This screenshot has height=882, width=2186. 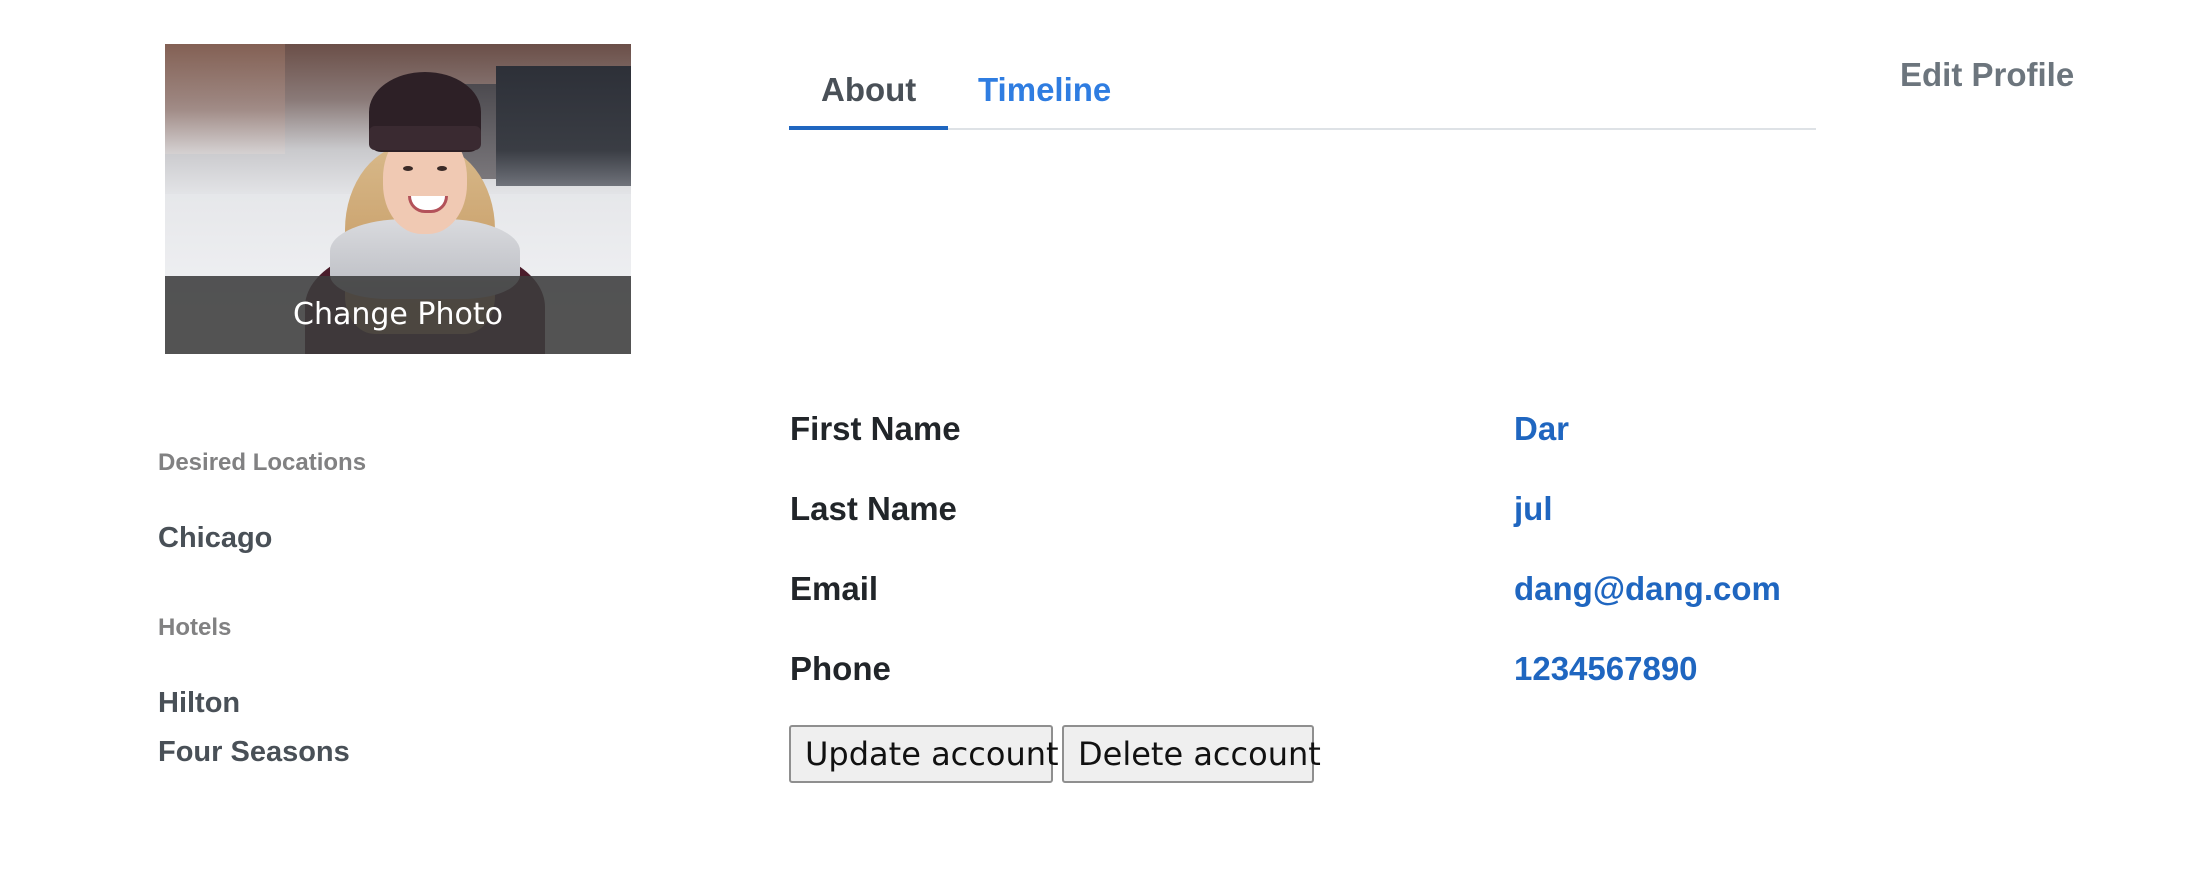 I want to click on last-name-label: Last Name, so click(x=873, y=508).